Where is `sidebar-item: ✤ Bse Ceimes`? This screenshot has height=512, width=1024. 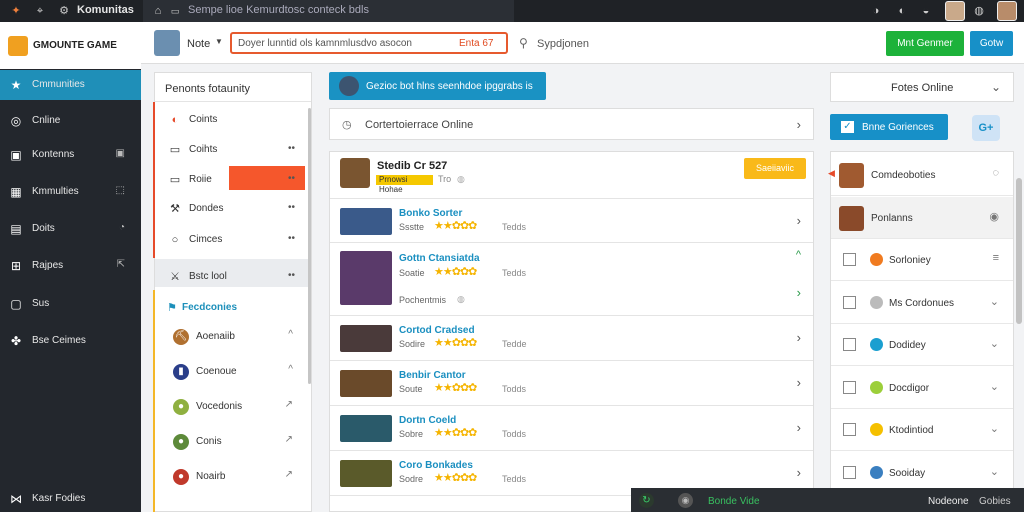
sidebar-item: ✤ Bse Ceimes is located at coordinates (70, 341).